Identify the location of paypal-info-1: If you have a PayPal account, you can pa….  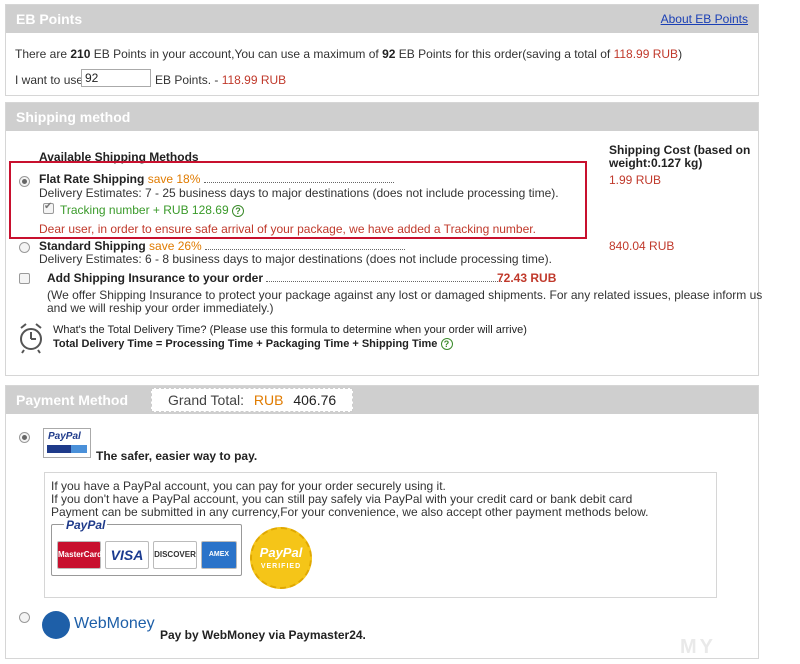
(248, 486).